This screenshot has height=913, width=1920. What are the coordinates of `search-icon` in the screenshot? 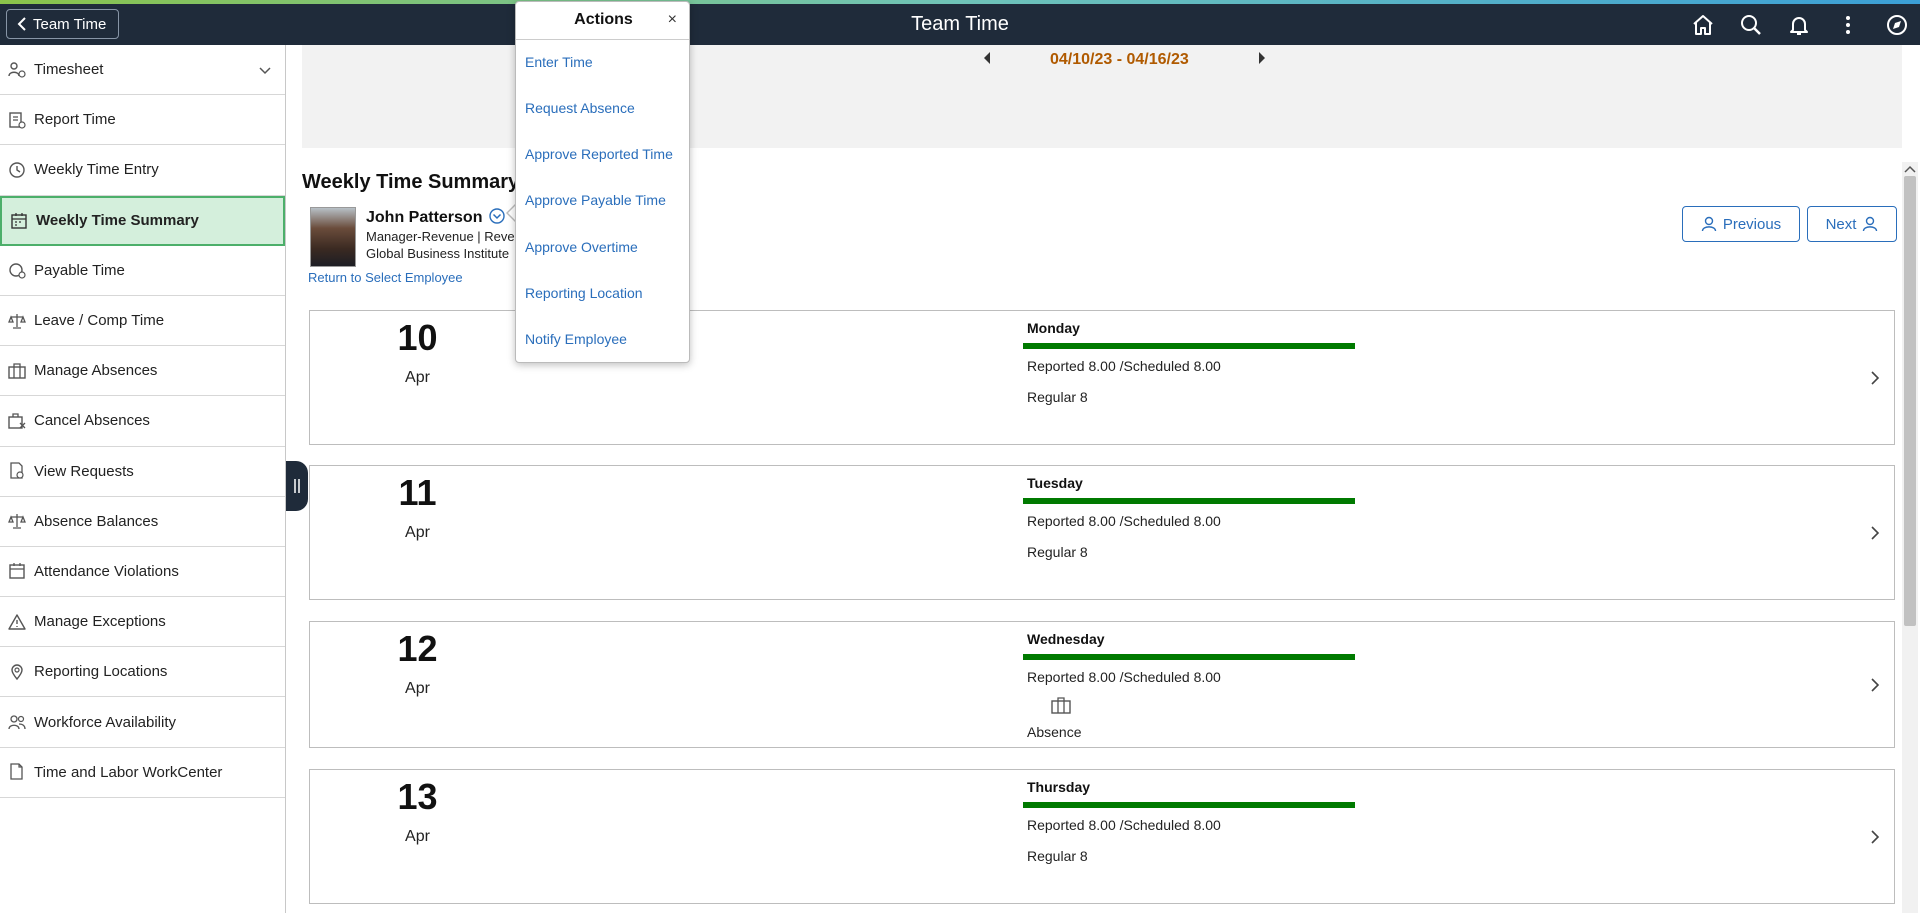 It's located at (1751, 25).